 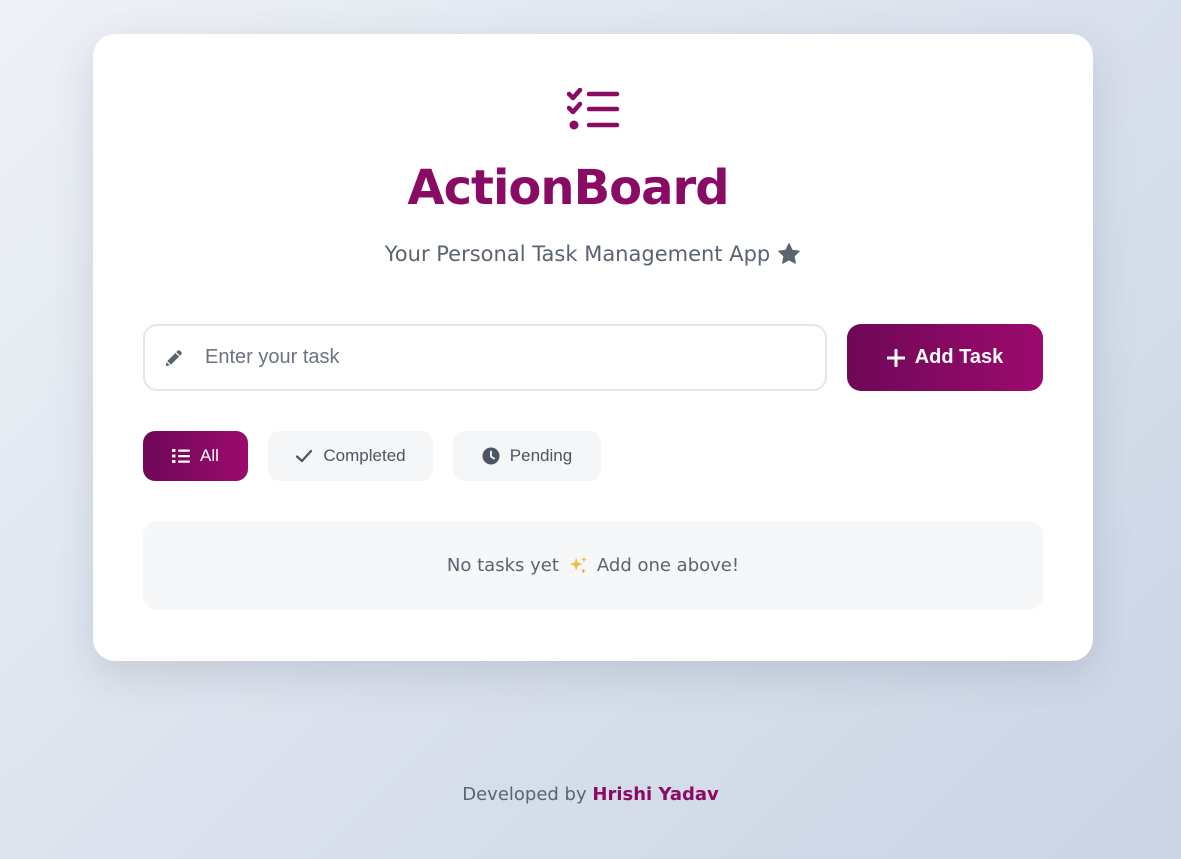 What do you see at coordinates (593, 109) in the screenshot?
I see `checklist-icon` at bounding box center [593, 109].